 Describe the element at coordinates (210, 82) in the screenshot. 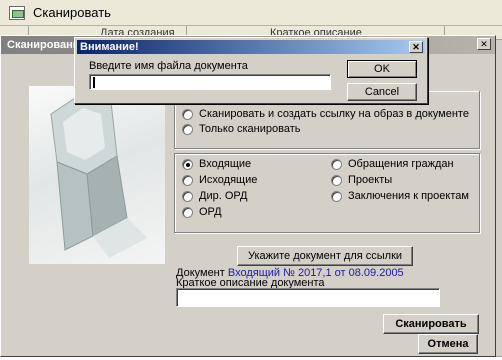

I see `filename-input` at that location.